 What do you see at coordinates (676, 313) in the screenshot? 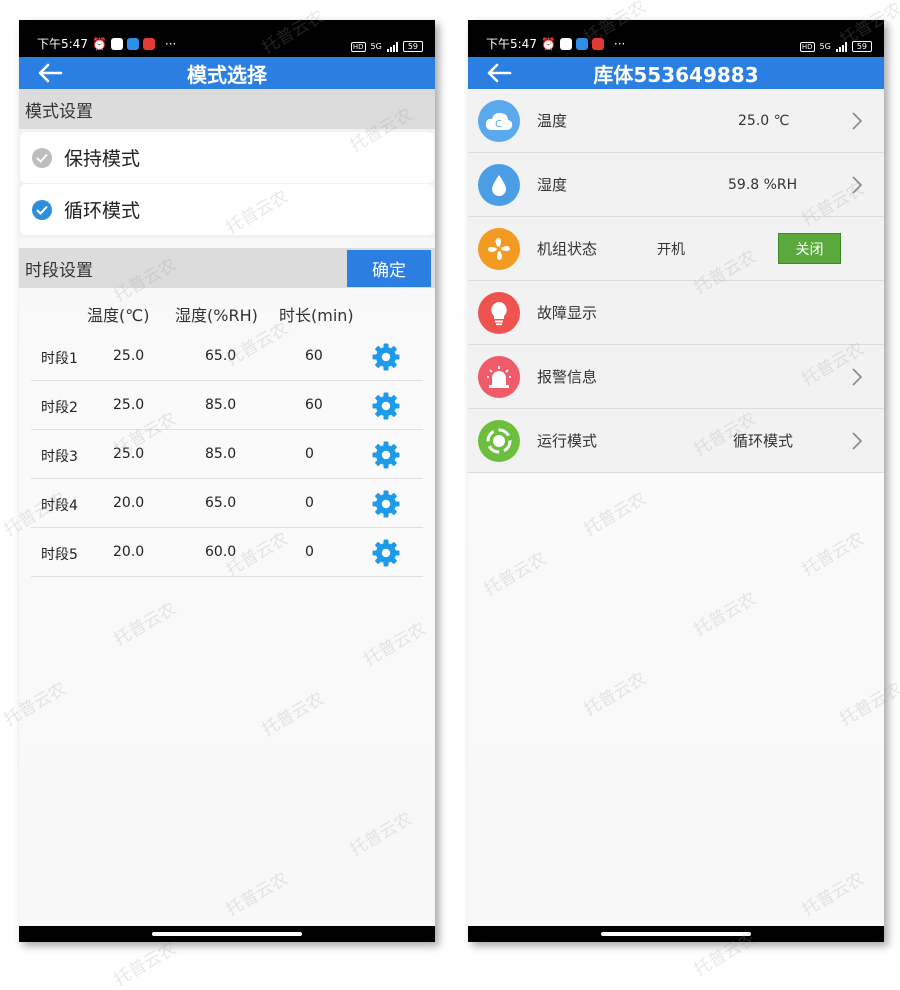
I see `row-fault: 故障显示` at bounding box center [676, 313].